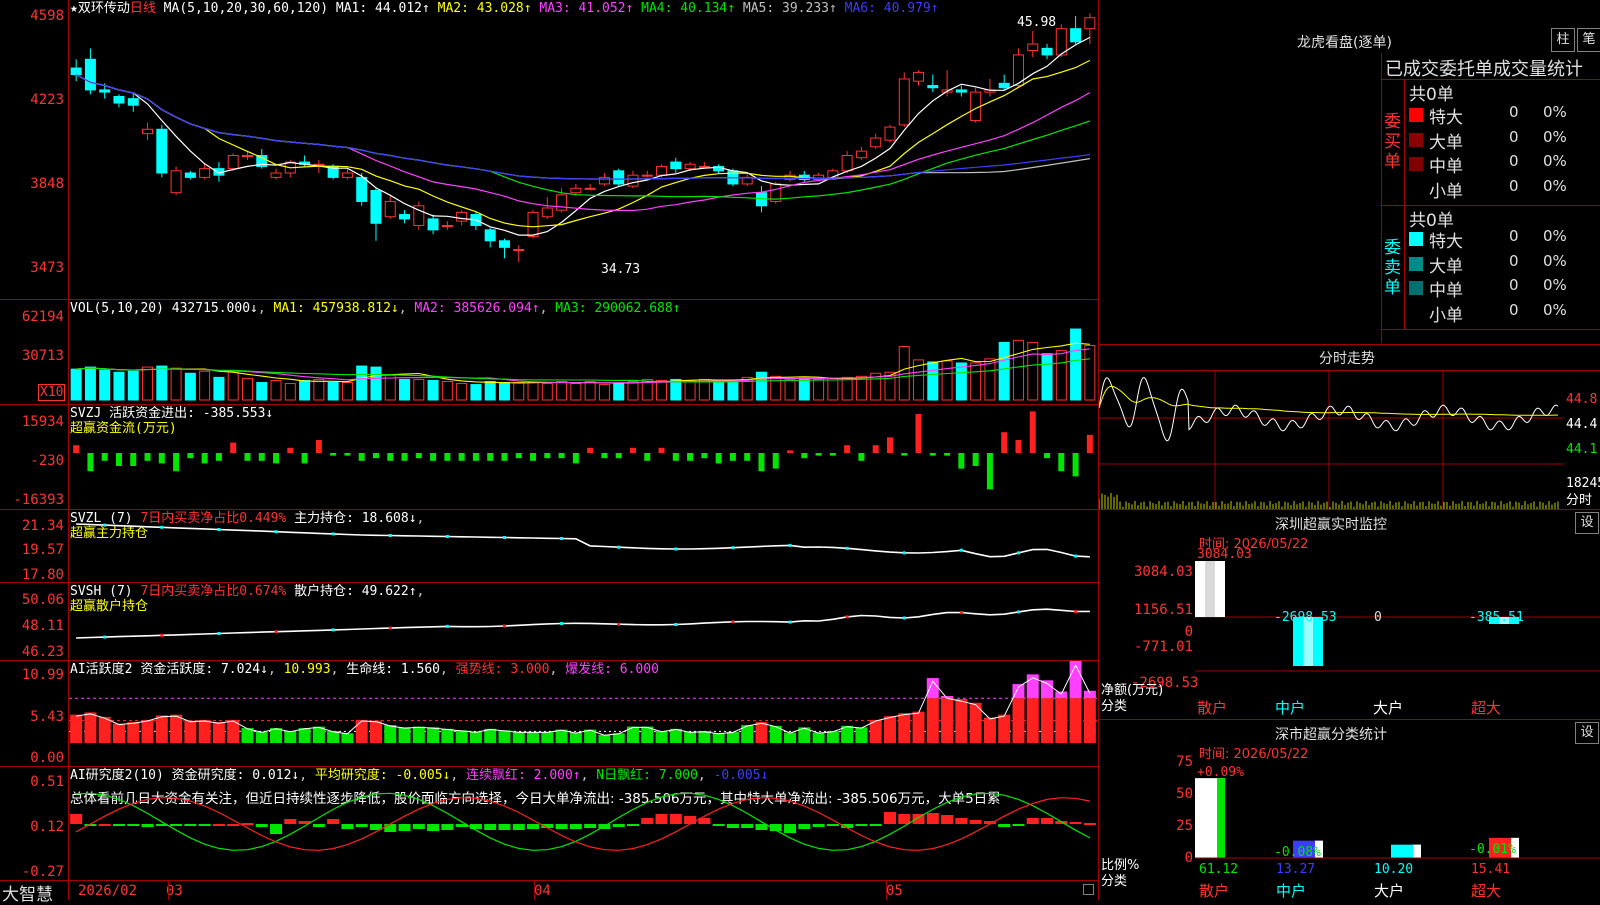  What do you see at coordinates (1587, 733) in the screenshot?
I see `classify-settings-button: 设` at bounding box center [1587, 733].